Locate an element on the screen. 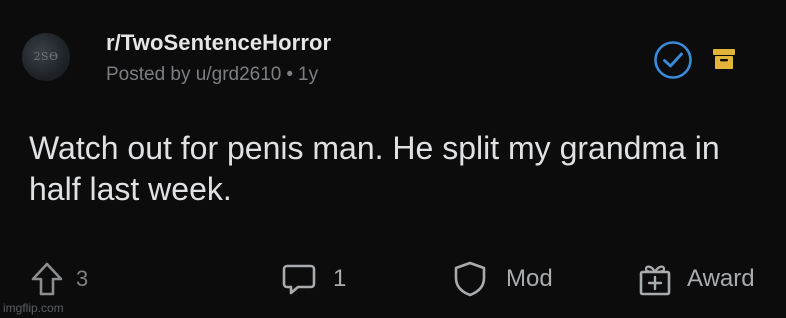 This screenshot has height=318, width=786. checkmark-circle-icon is located at coordinates (673, 60).